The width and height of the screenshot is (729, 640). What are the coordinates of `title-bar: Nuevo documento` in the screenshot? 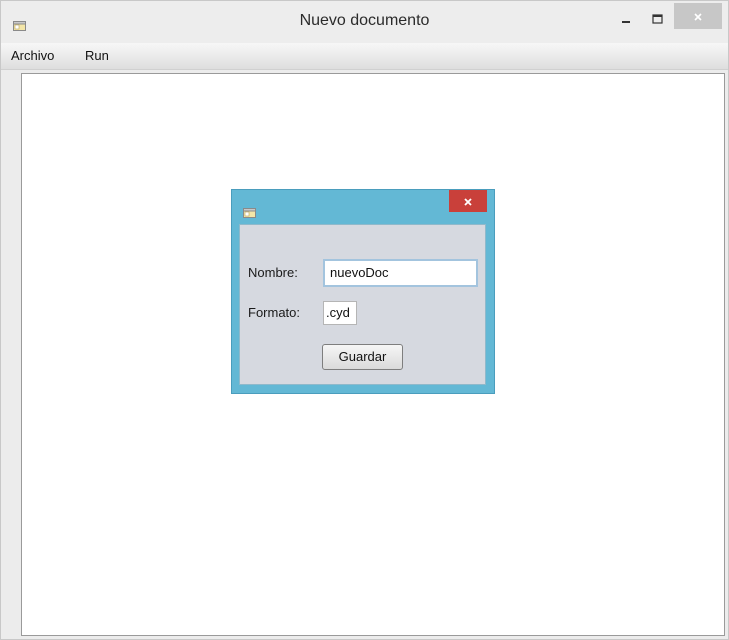 It's located at (364, 22).